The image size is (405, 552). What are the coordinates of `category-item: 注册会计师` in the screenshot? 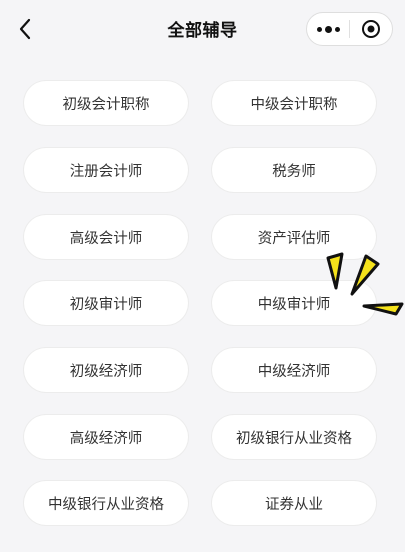 It's located at (106, 170).